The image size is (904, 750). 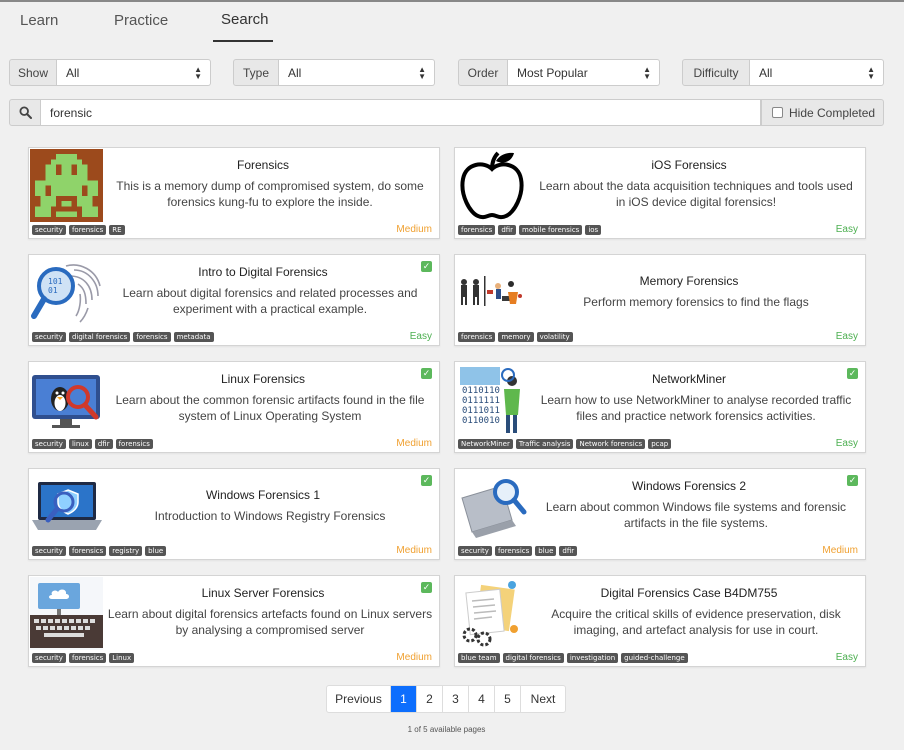 What do you see at coordinates (401, 112) in the screenshot?
I see `search-input` at bounding box center [401, 112].